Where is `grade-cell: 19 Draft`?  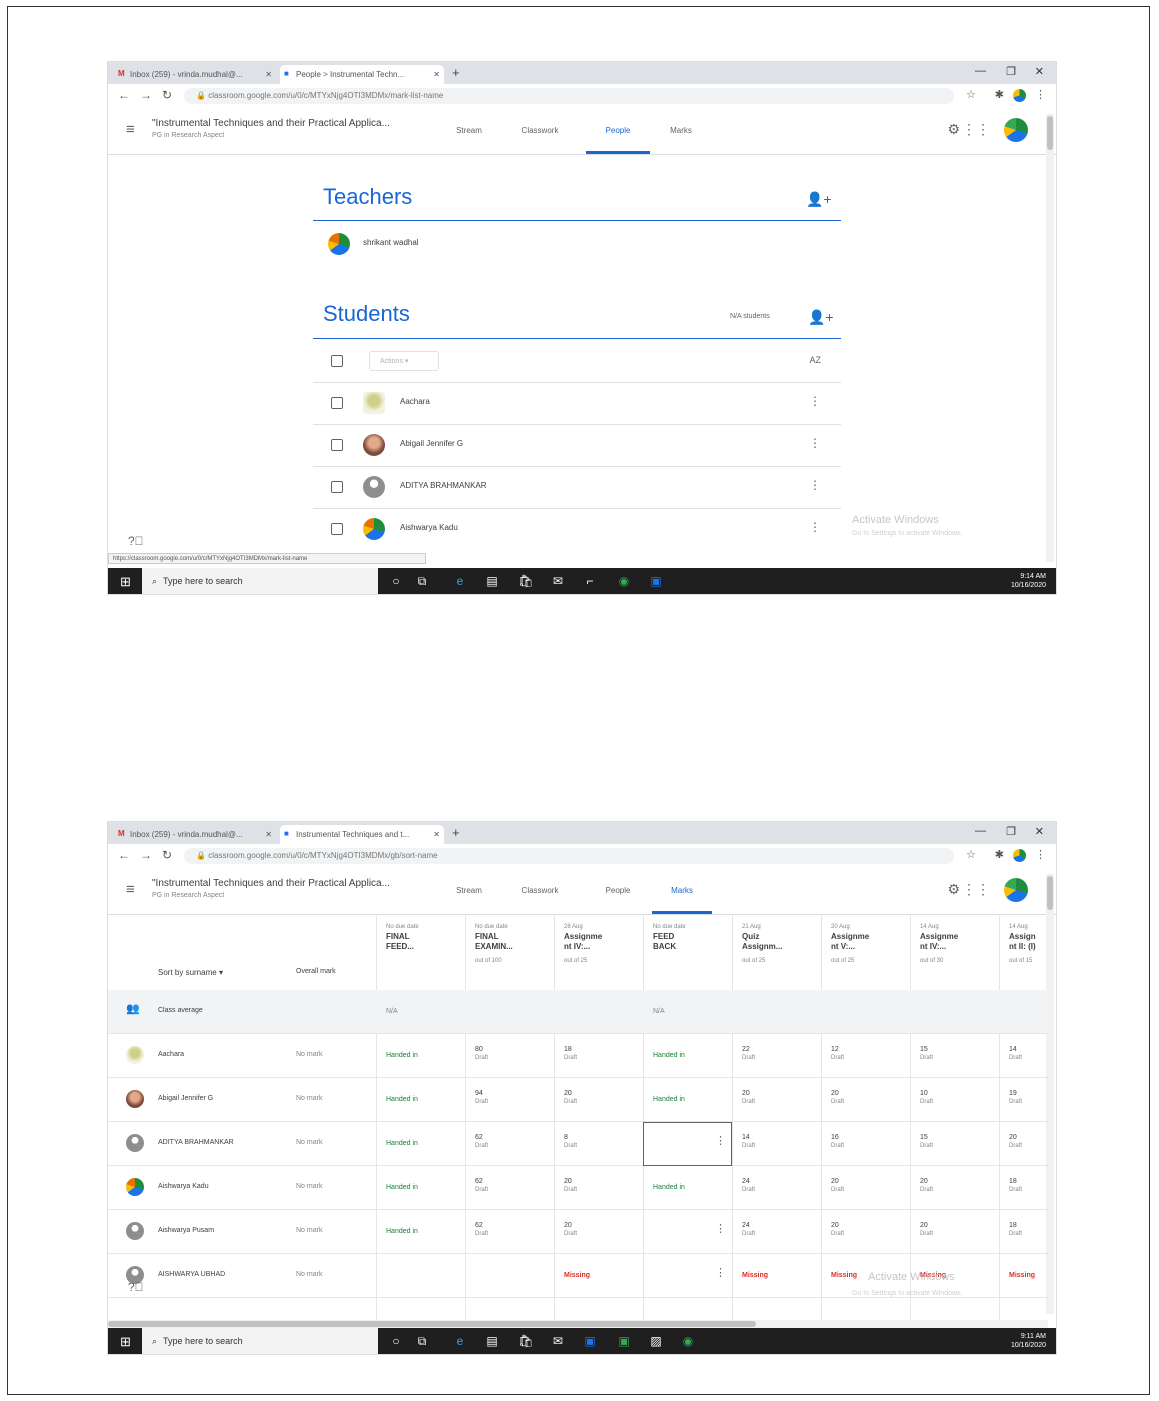
grade-cell: 19 Draft is located at coordinates (1015, 1098).